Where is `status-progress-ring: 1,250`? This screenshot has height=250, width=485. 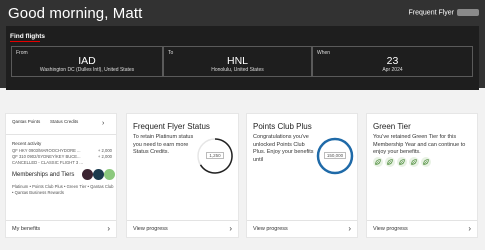
status-progress-ring: 1,250 is located at coordinates (215, 156).